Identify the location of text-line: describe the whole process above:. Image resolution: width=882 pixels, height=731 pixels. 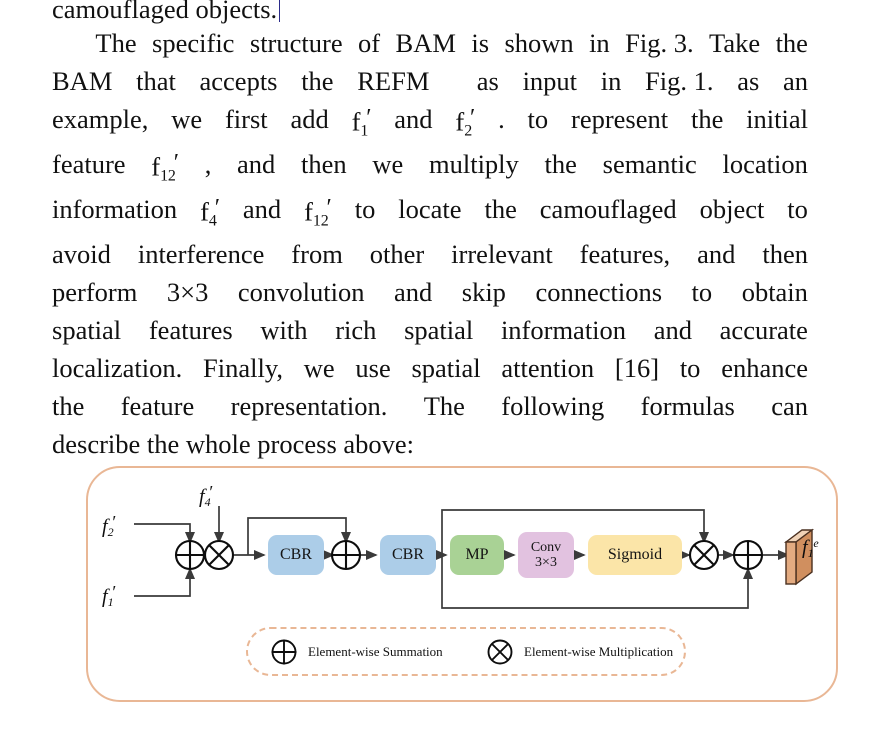
(432, 450).